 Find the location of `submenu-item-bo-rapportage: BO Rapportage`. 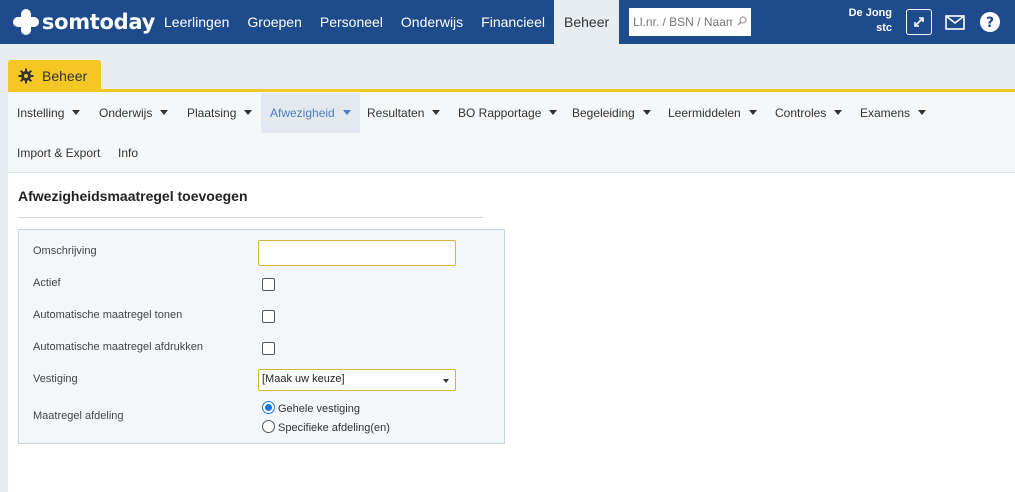

submenu-item-bo-rapportage: BO Rapportage is located at coordinates (508, 113).